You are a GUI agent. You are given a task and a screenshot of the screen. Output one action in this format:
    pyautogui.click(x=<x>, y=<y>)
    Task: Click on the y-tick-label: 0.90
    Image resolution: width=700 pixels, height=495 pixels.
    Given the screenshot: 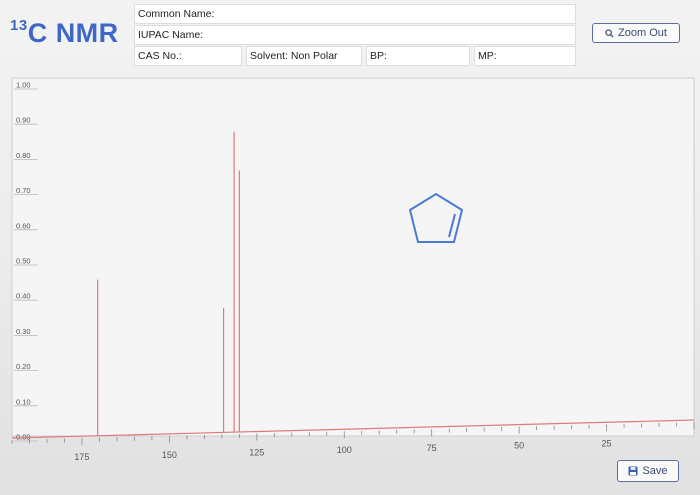 What is the action you would take?
    pyautogui.click(x=23, y=120)
    